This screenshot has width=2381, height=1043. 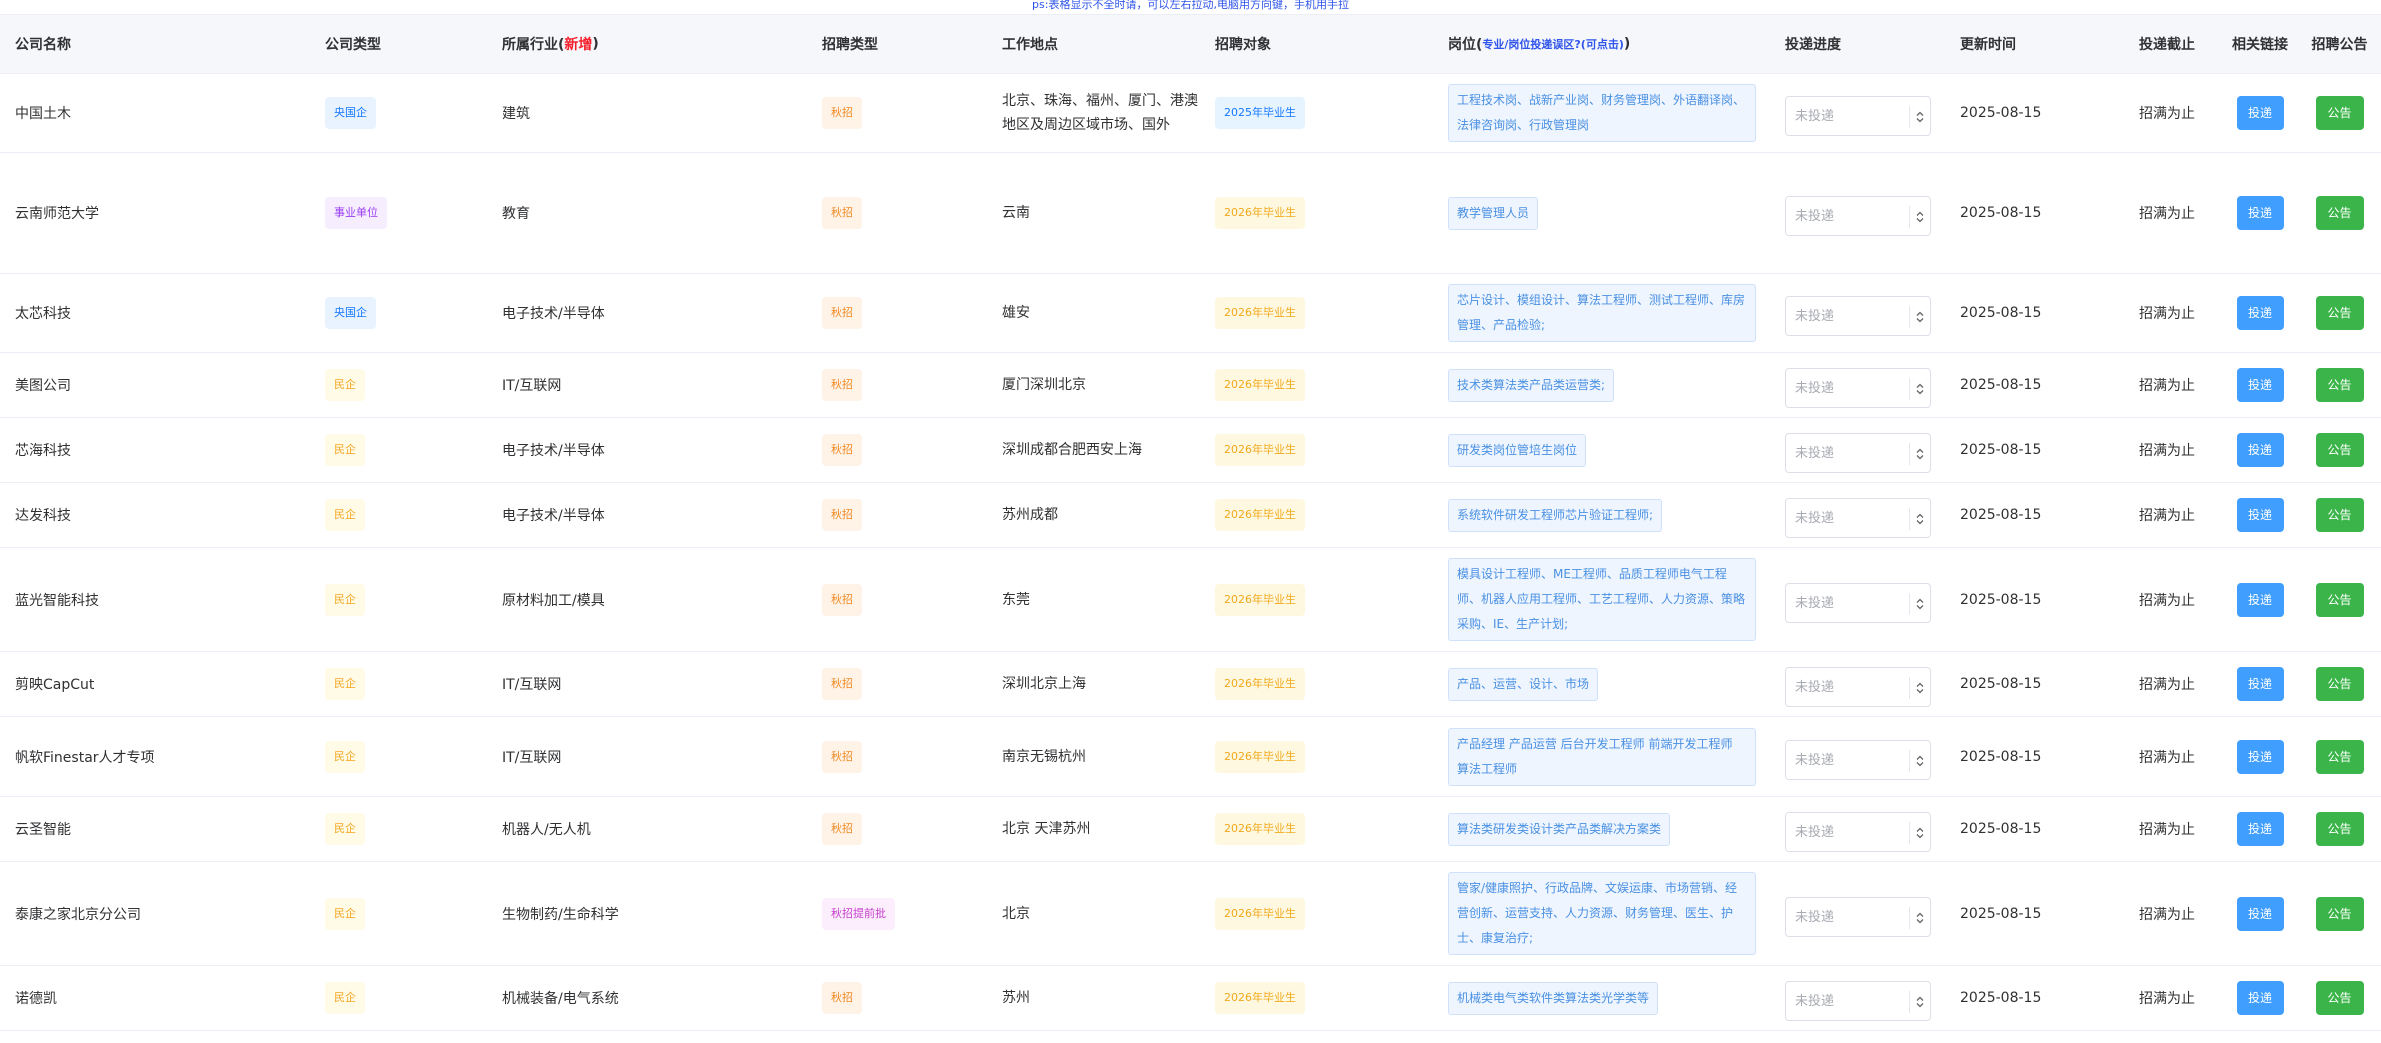 I want to click on industry-cell: 电子技术/半导体, so click(x=647, y=450).